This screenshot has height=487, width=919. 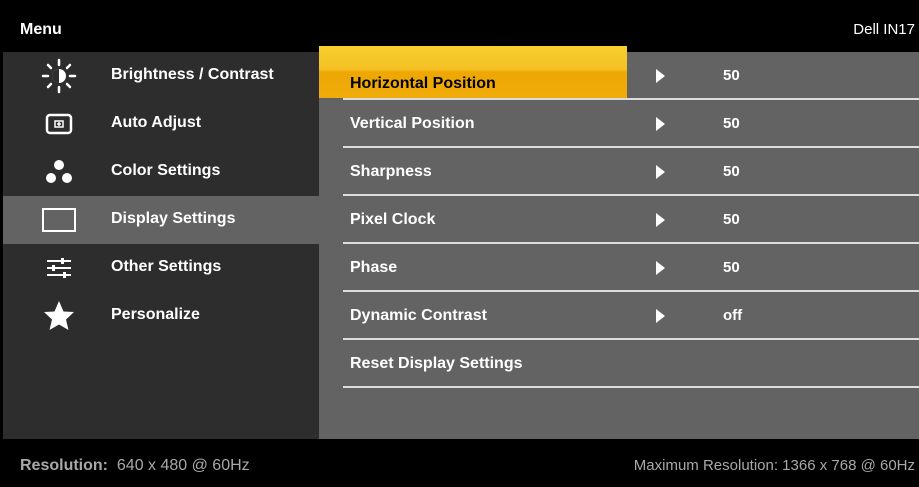 What do you see at coordinates (423, 83) in the screenshot?
I see `setting-label: Horizontal Position` at bounding box center [423, 83].